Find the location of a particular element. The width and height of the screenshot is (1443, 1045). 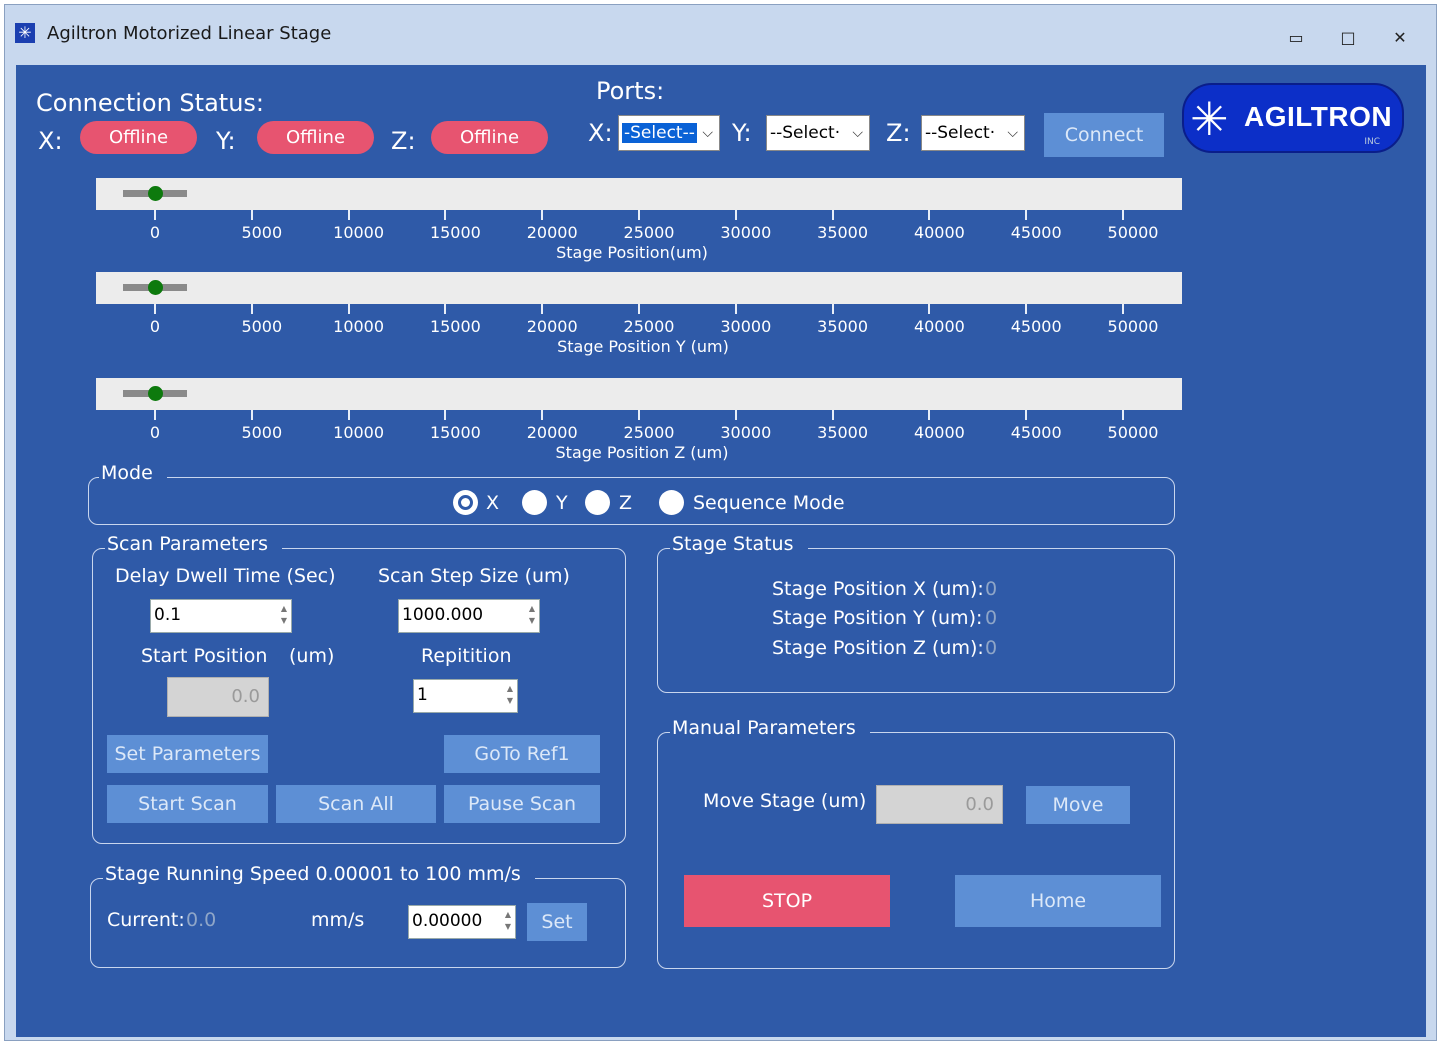

start-scan-button: Start Scan is located at coordinates (187, 804).